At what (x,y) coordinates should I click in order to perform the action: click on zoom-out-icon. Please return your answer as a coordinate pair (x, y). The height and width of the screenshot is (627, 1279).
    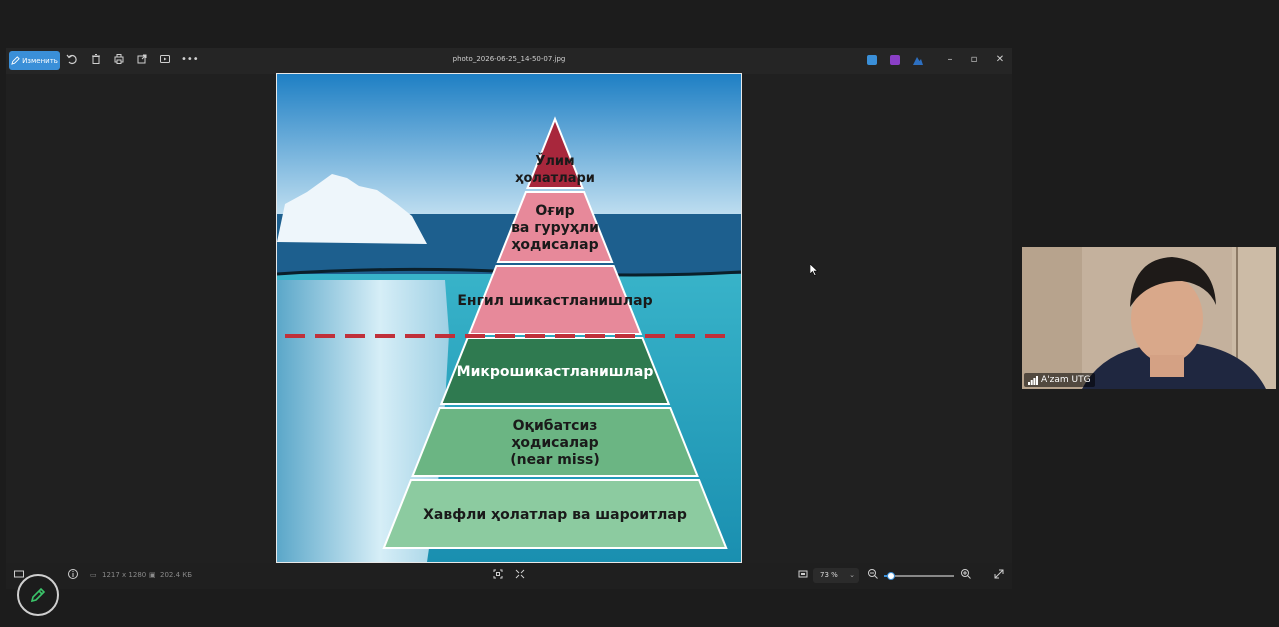
    Looking at the image, I should click on (873, 575).